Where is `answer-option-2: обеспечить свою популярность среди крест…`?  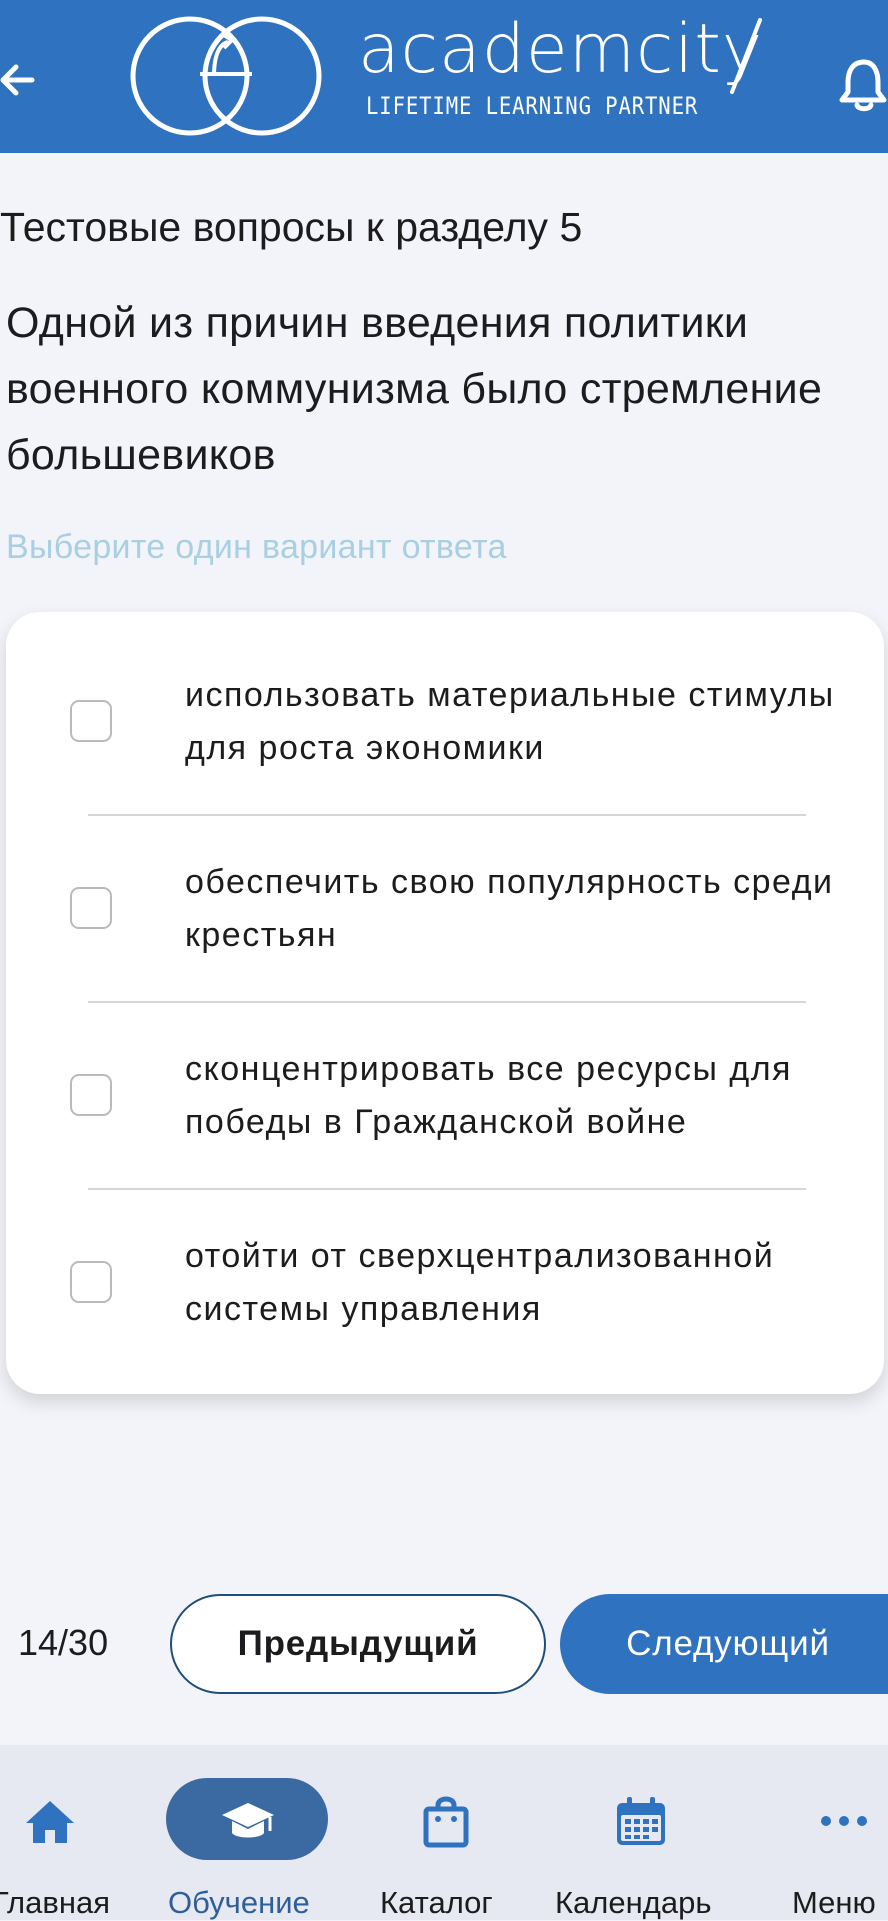 answer-option-2: обеспечить свою популярность среди крест… is located at coordinates (445, 892).